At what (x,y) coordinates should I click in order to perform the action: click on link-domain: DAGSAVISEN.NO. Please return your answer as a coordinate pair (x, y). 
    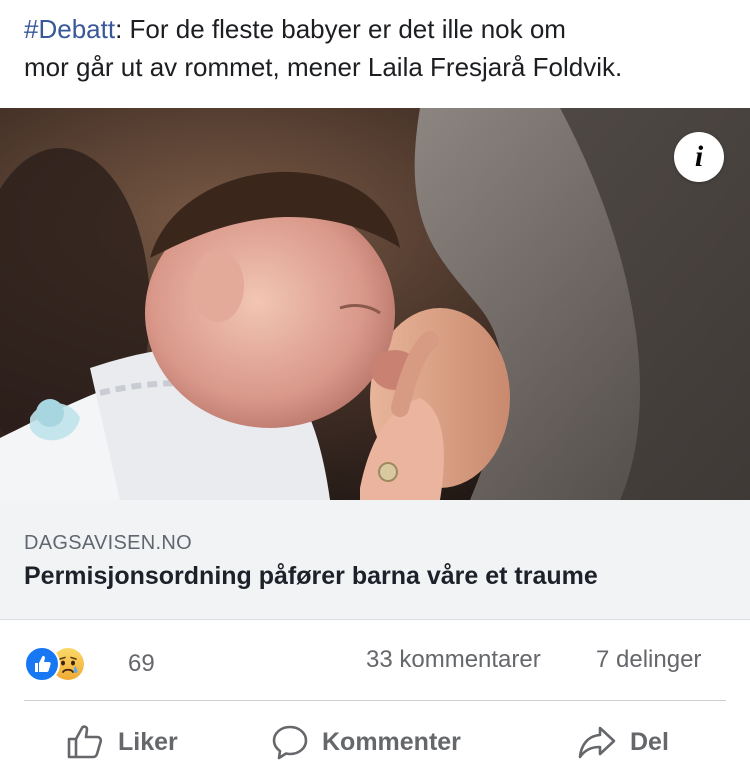
    Looking at the image, I should click on (108, 543).